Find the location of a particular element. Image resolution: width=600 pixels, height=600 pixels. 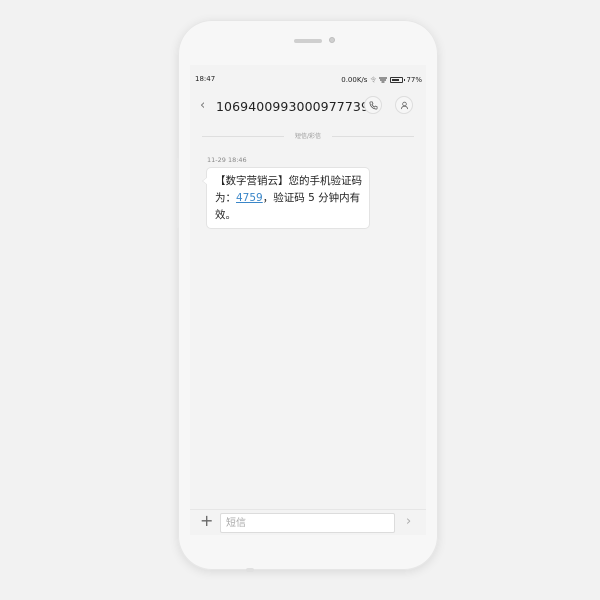

front-camera is located at coordinates (332, 40).